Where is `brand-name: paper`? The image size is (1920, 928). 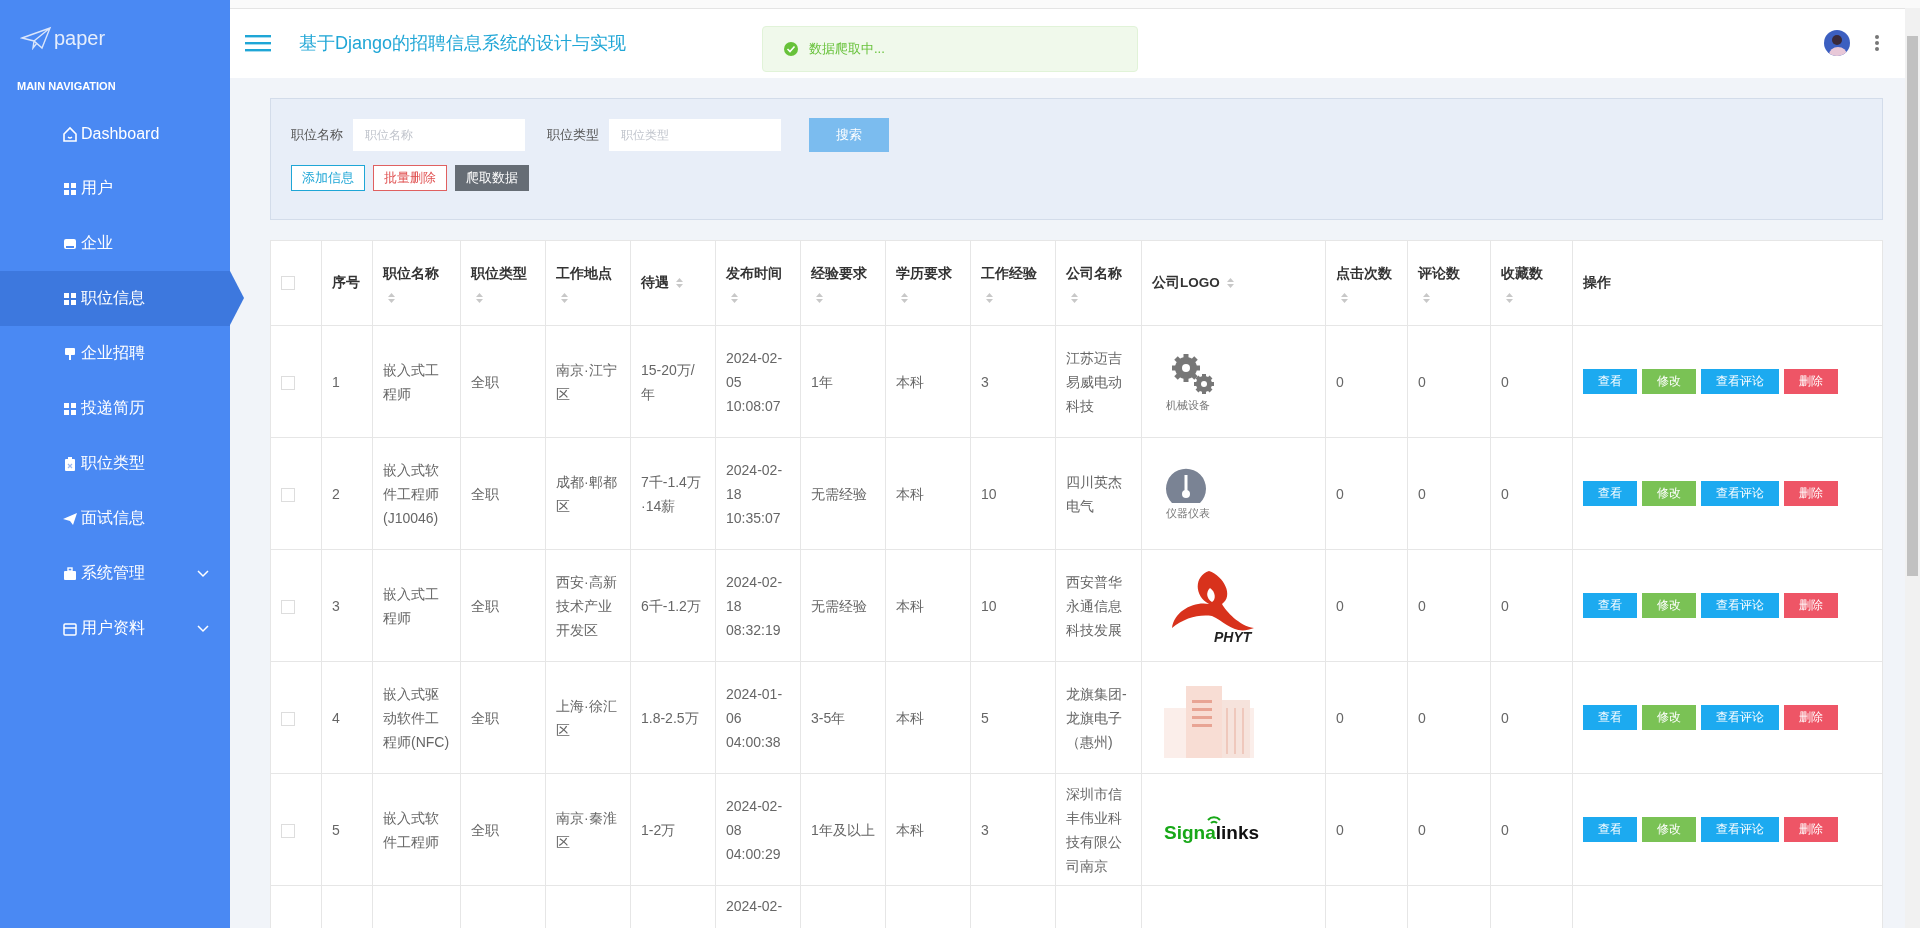
brand-name: paper is located at coordinates (80, 38).